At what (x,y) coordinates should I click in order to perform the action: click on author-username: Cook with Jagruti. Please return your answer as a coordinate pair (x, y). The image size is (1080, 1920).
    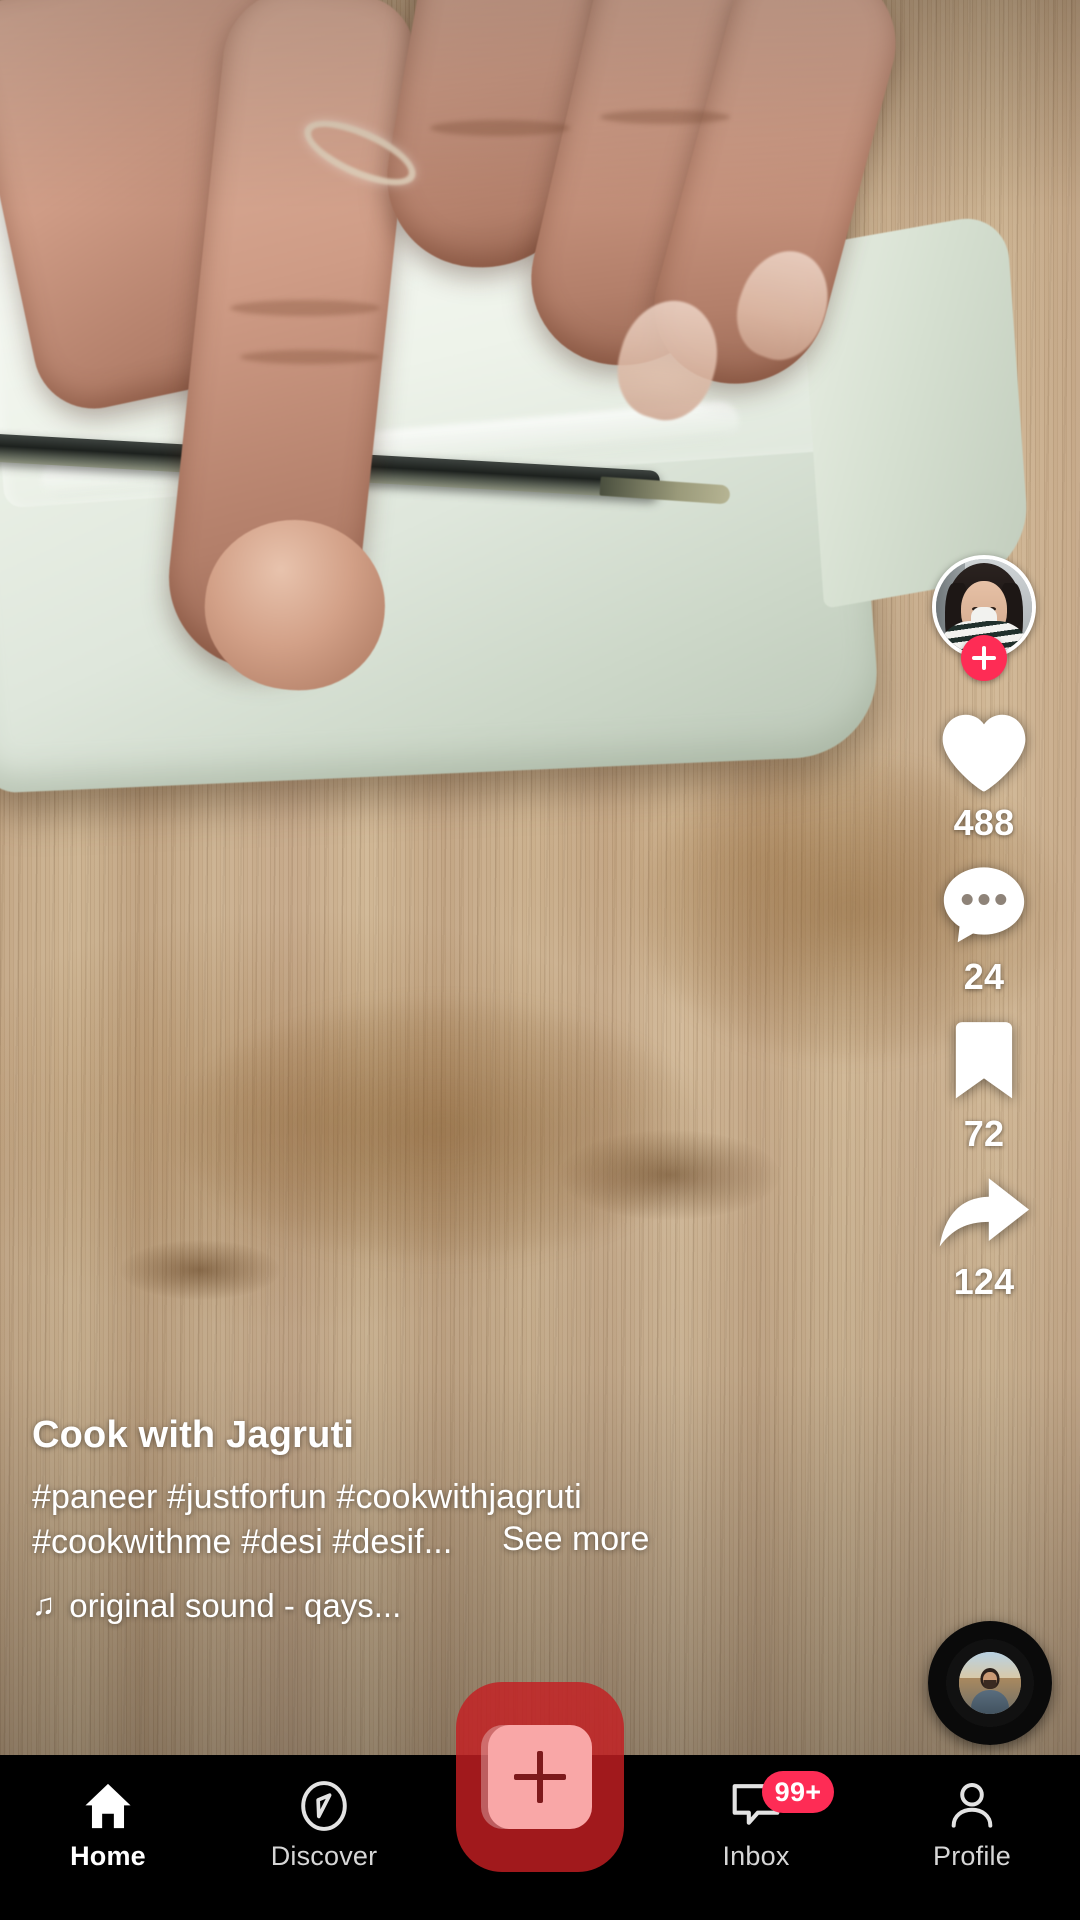
    Looking at the image, I should click on (362, 1435).